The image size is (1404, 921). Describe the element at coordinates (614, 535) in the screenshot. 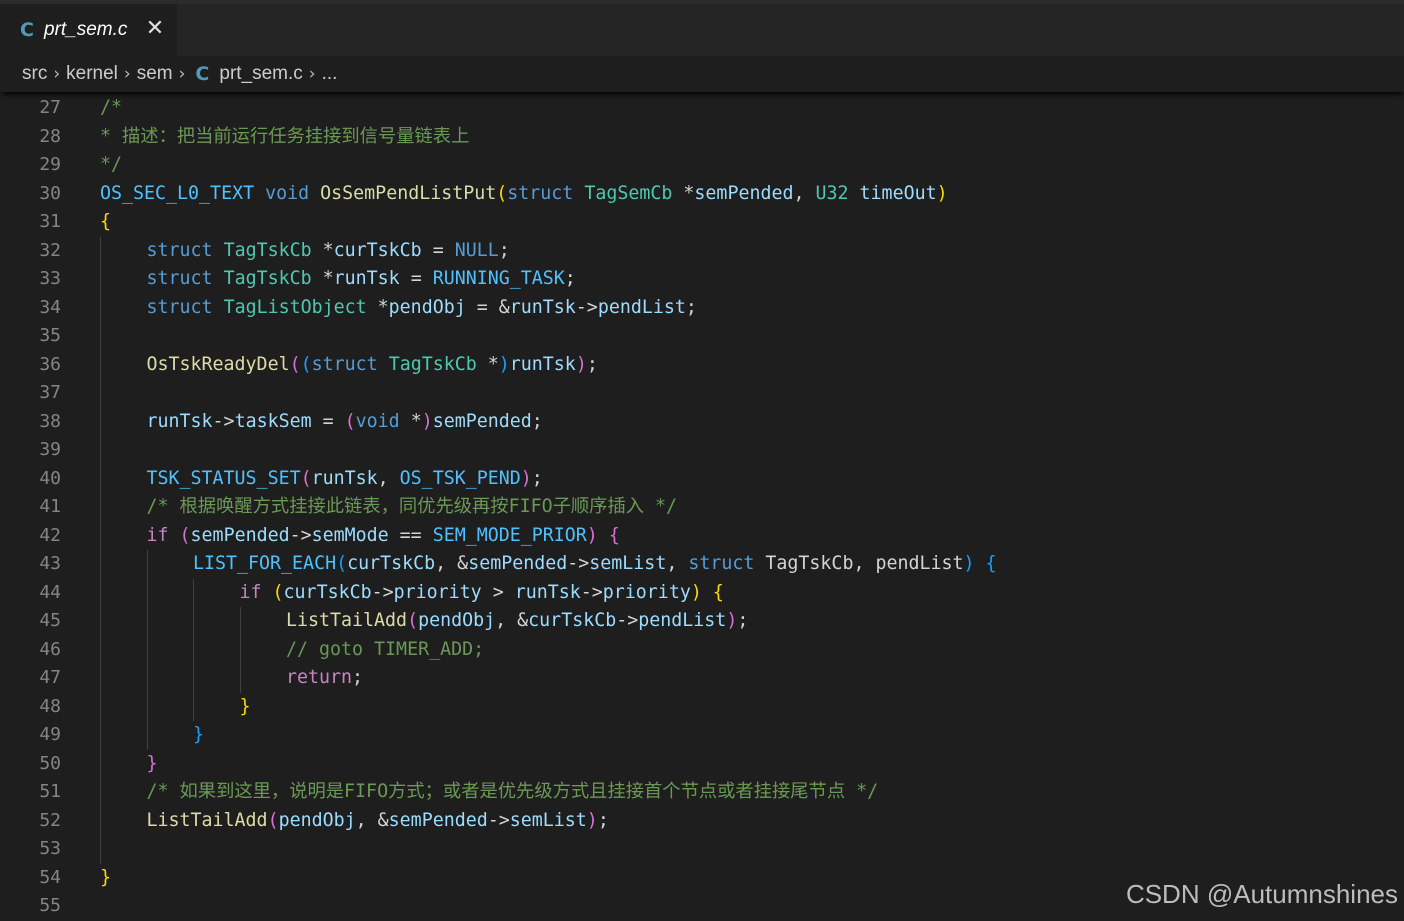

I see `code-token: {` at that location.